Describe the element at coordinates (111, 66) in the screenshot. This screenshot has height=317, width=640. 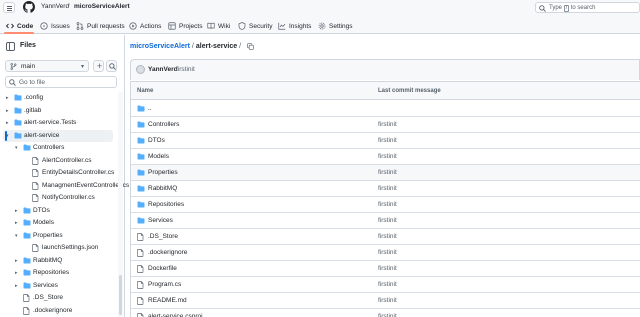
I see `search-files-button` at that location.